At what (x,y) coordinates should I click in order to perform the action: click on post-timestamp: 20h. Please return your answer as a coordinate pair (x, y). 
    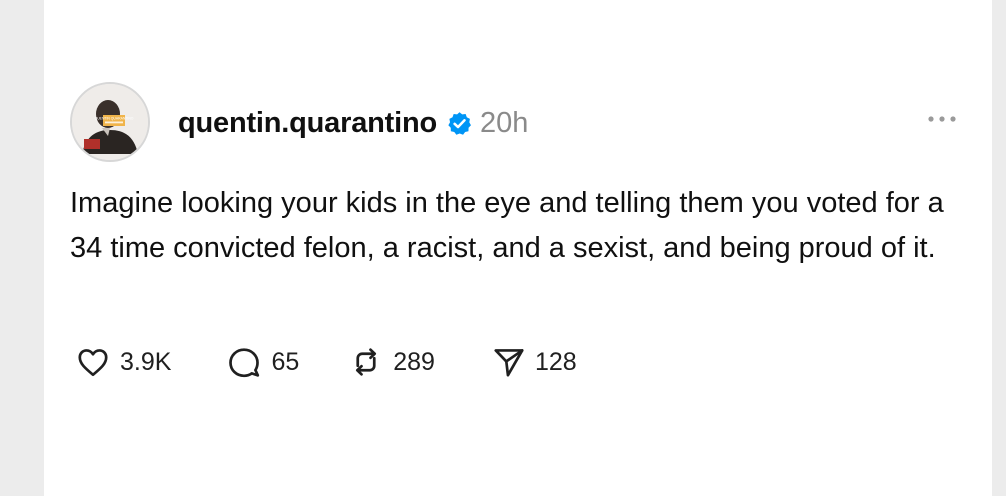
    Looking at the image, I should click on (504, 122).